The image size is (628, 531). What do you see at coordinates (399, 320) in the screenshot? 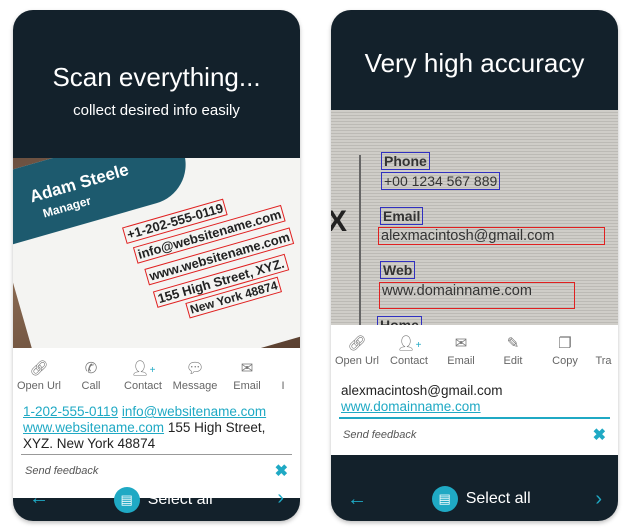
I see `detected-text-box: Home` at bounding box center [399, 320].